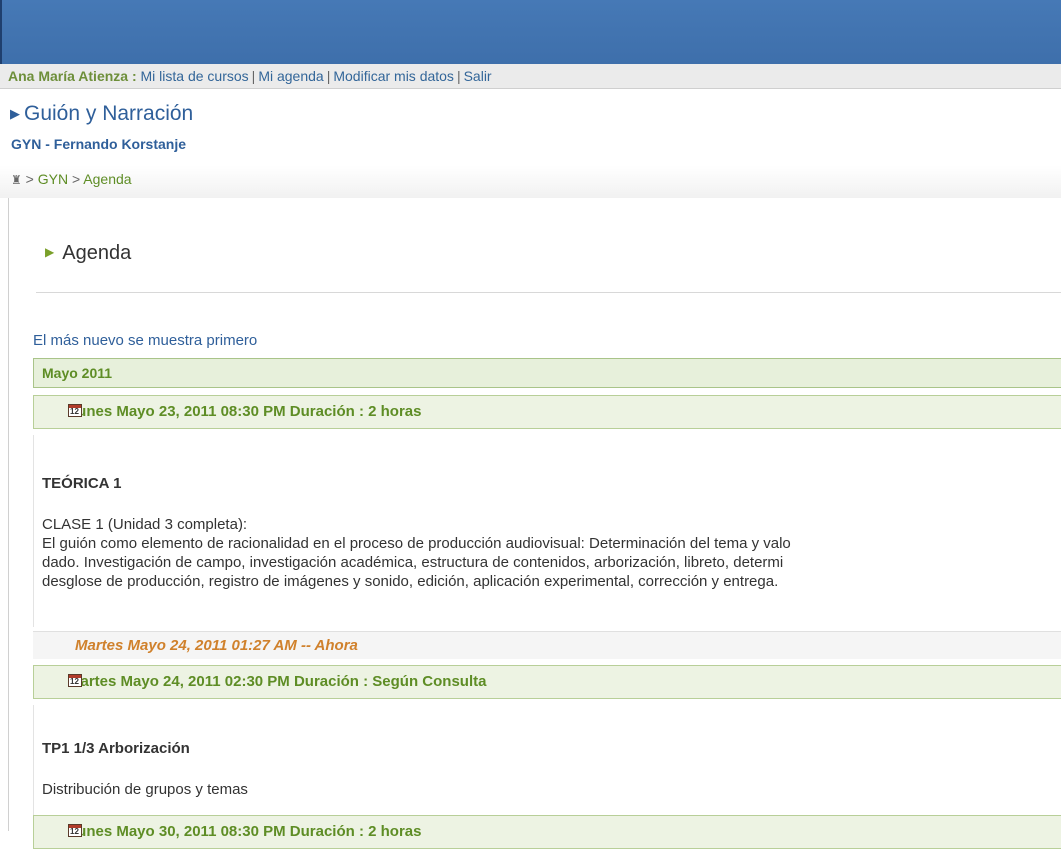 The image size is (1061, 849). Describe the element at coordinates (145, 524) in the screenshot. I see `event-line: CLASE 1 (Unidad 3 completa):` at that location.